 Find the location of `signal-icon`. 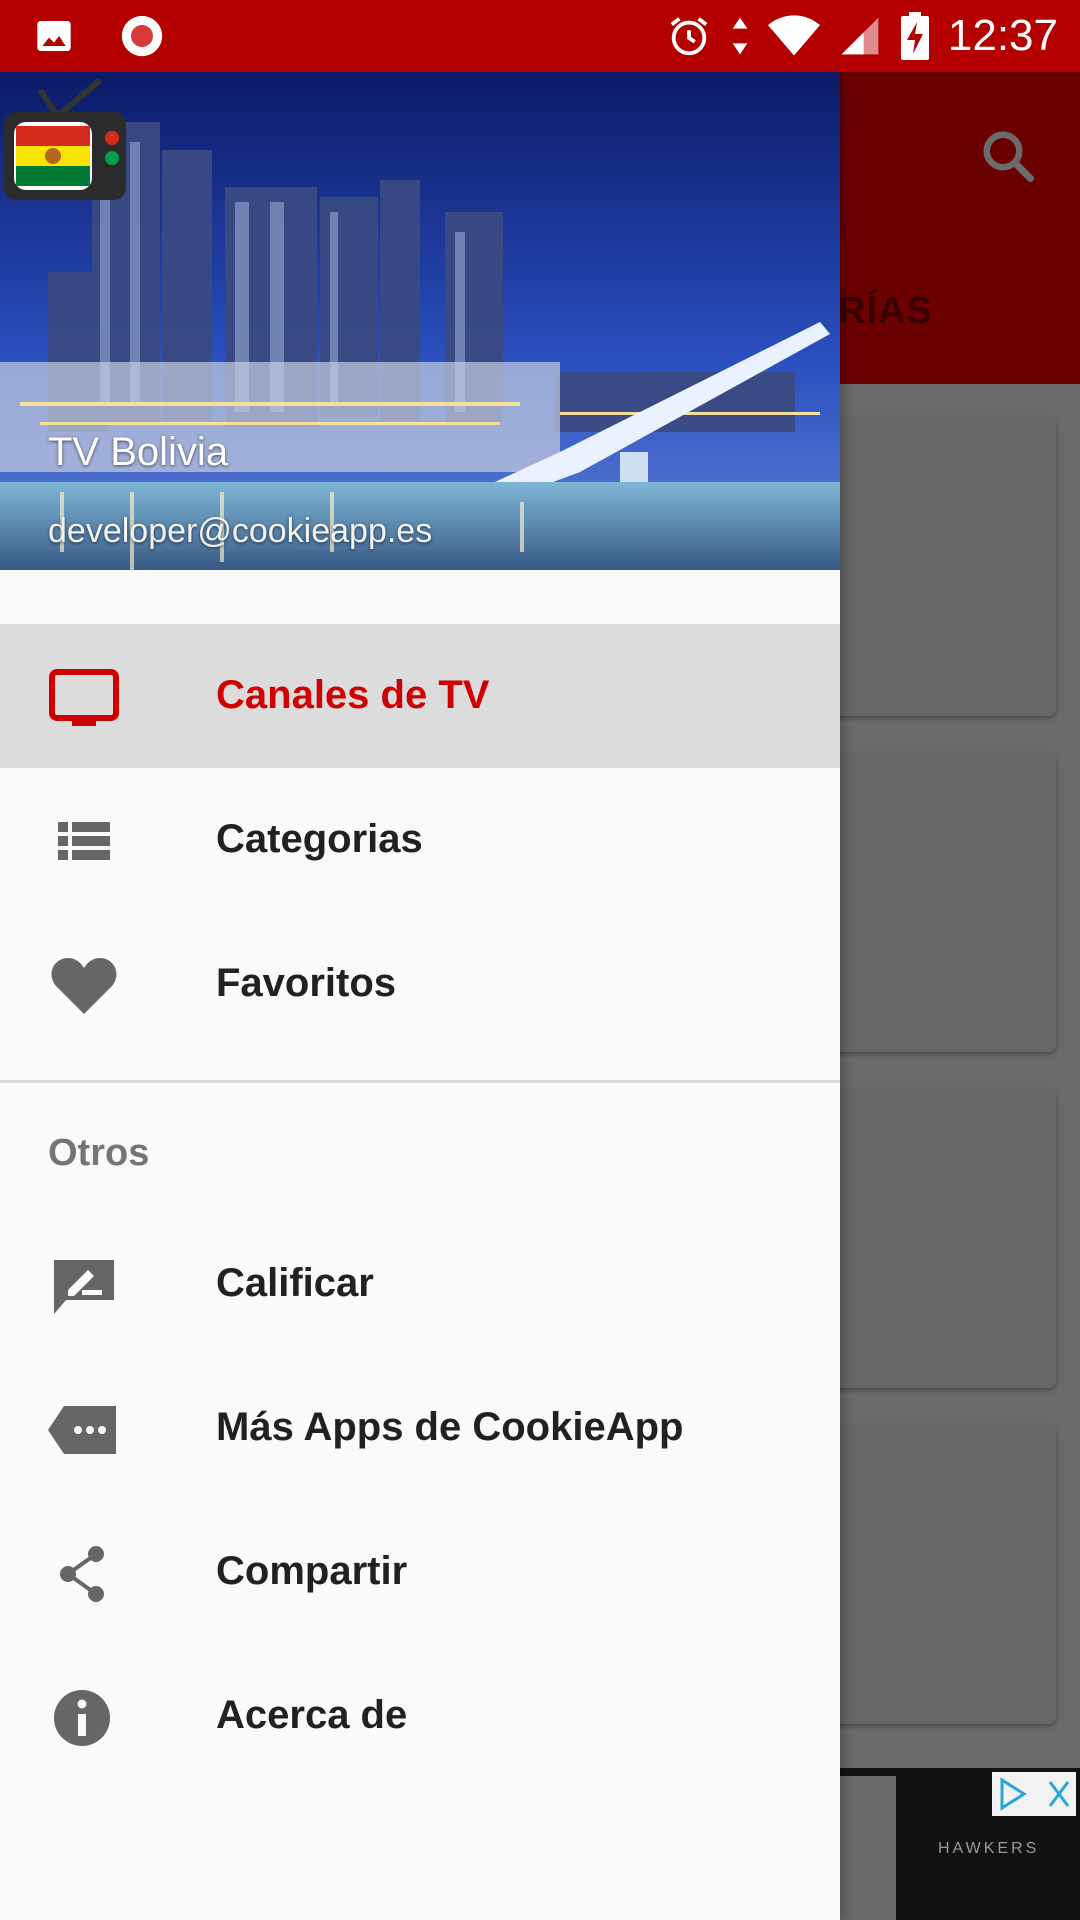

signal-icon is located at coordinates (860, 36).